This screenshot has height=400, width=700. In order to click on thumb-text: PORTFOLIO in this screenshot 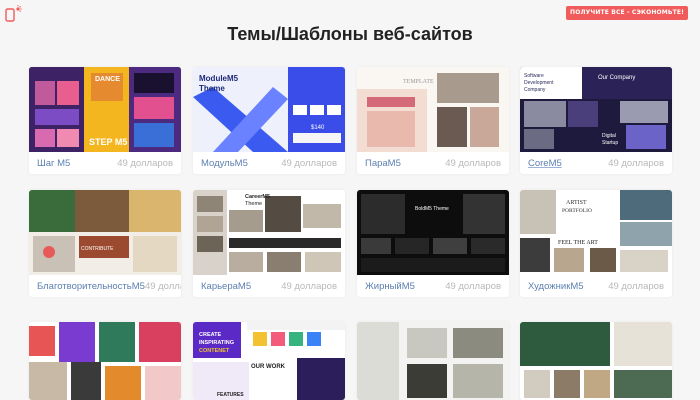, I will do `click(577, 211)`.